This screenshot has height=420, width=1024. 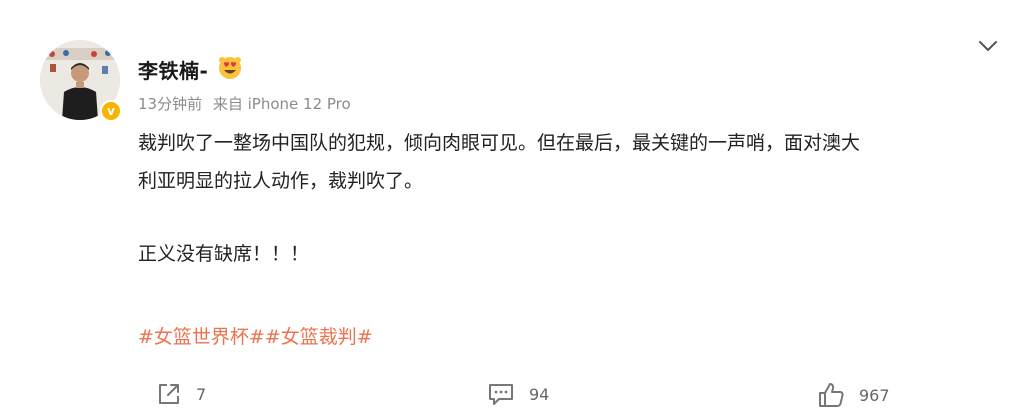 What do you see at coordinates (518, 394) in the screenshot?
I see `comment-button: 94` at bounding box center [518, 394].